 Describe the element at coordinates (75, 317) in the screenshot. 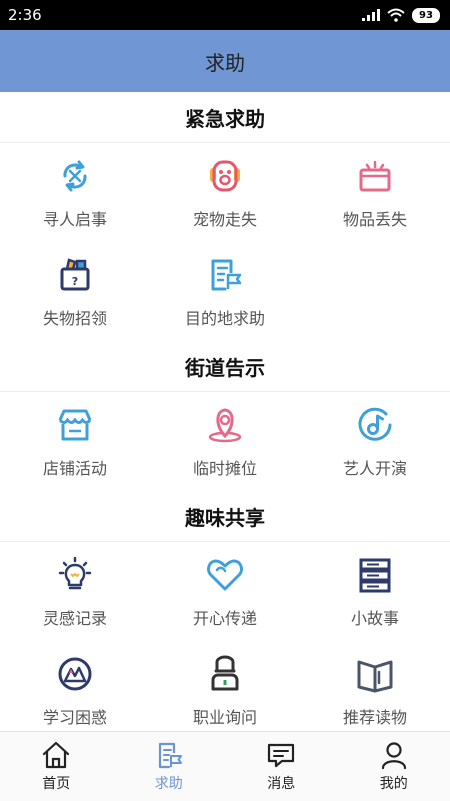

I see `grid-label: 失物招领` at that location.